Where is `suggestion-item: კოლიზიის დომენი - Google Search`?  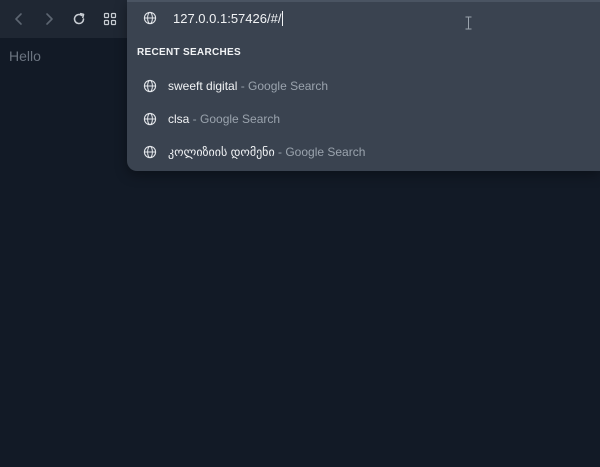
suggestion-item: კოლიზიის დომენი - Google Search is located at coordinates (363, 152).